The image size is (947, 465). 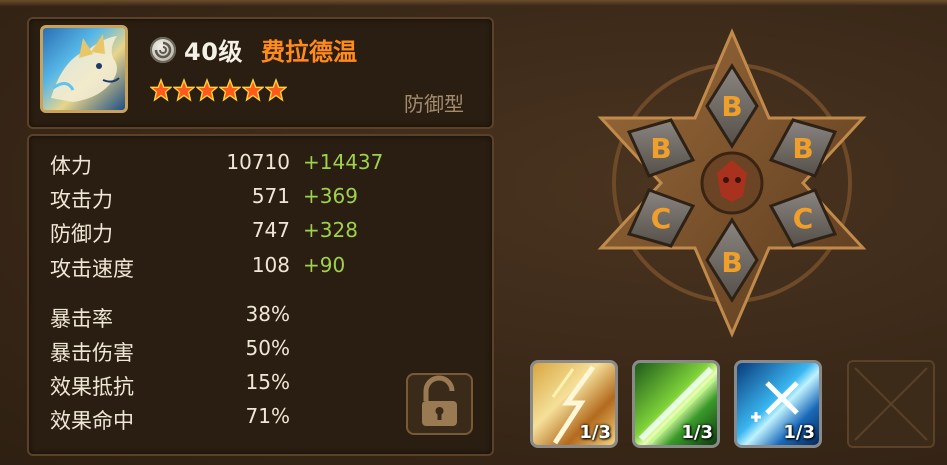 I want to click on stat-value-atk: 571, so click(x=270, y=196).